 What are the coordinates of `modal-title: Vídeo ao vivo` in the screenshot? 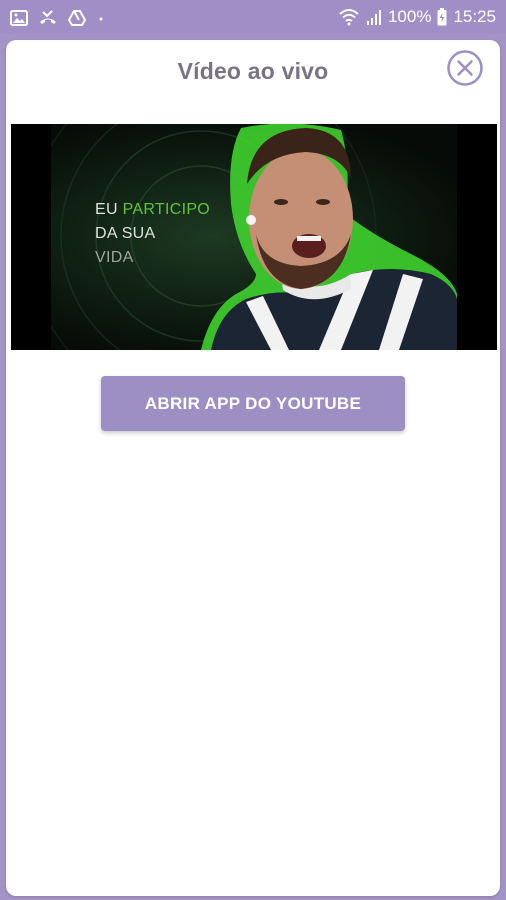 It's located at (253, 71).